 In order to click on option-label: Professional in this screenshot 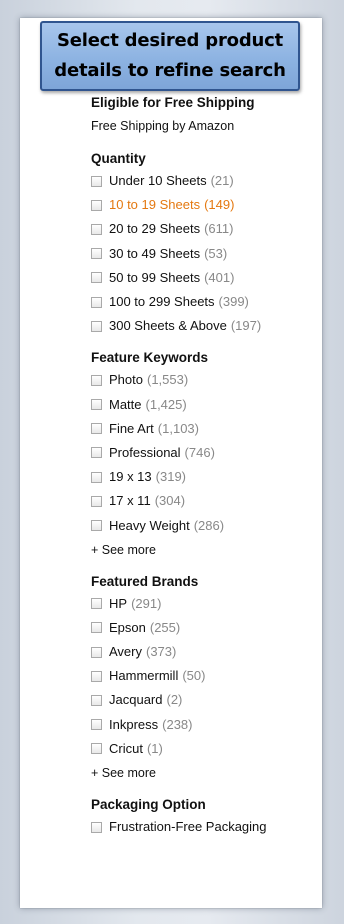, I will do `click(145, 452)`.